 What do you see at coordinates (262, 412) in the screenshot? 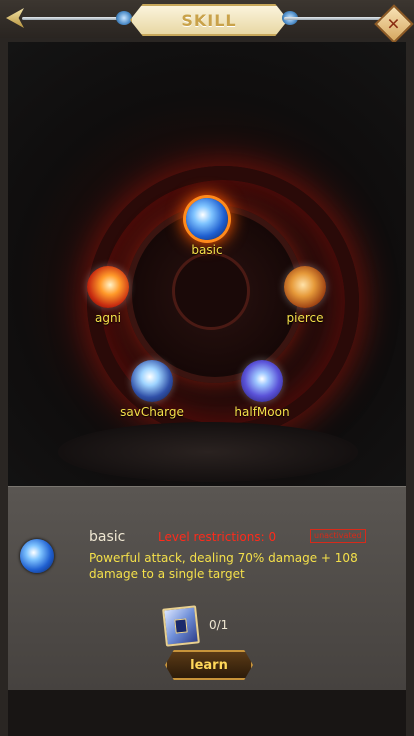
I see `skill-label-halfmoon: halfMoon` at bounding box center [262, 412].